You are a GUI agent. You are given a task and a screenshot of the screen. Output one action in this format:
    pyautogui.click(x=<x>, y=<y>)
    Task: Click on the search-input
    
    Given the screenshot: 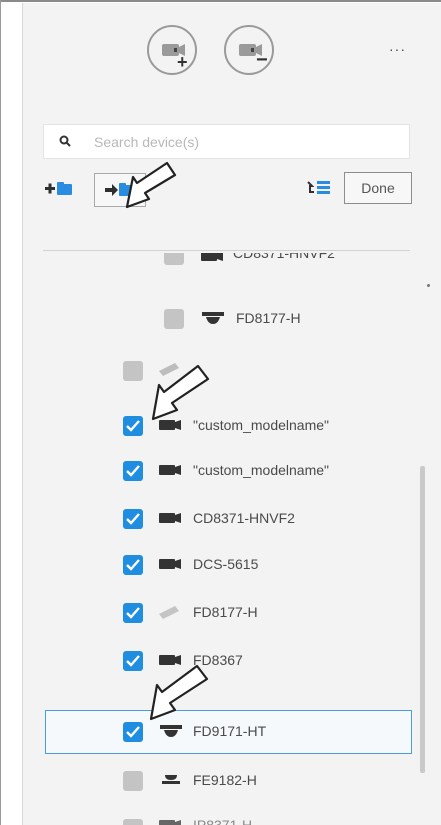 What is the action you would take?
    pyautogui.click(x=249, y=142)
    